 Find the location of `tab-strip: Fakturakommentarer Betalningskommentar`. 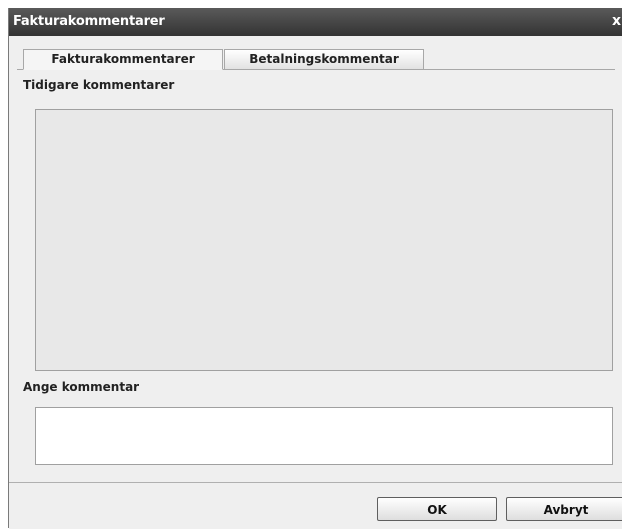

tab-strip: Fakturakommentarer Betalningskommentar is located at coordinates (316, 59).